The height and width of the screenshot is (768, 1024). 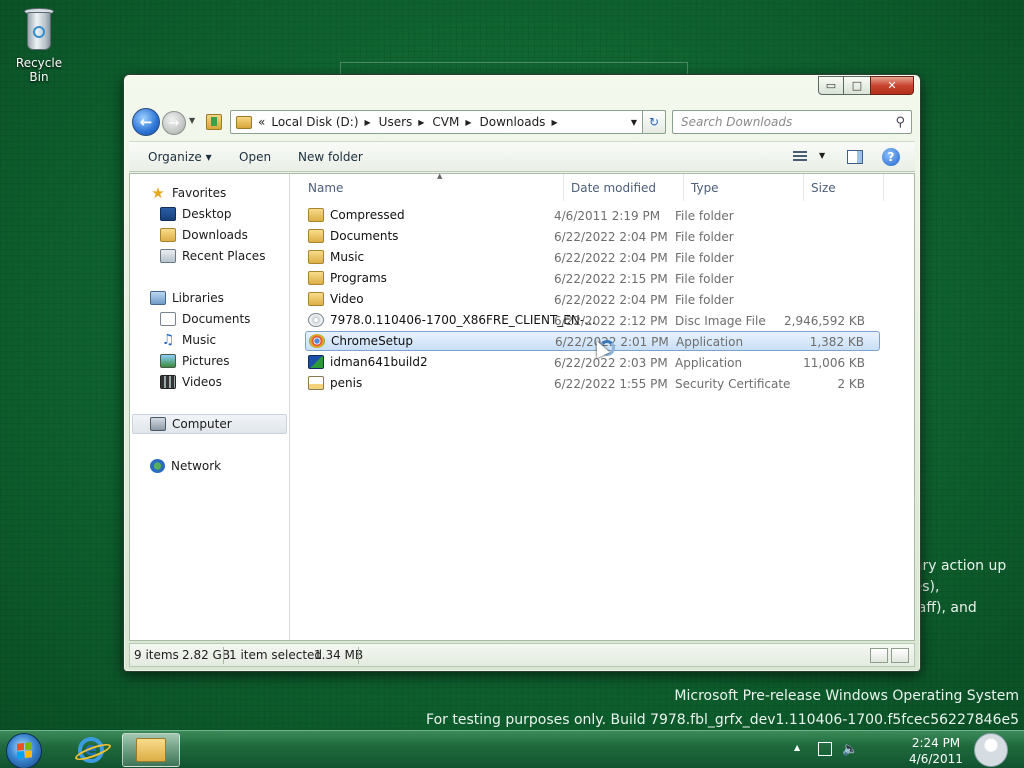 I want to click on internet-explorer-icon: e, so click(x=91, y=750).